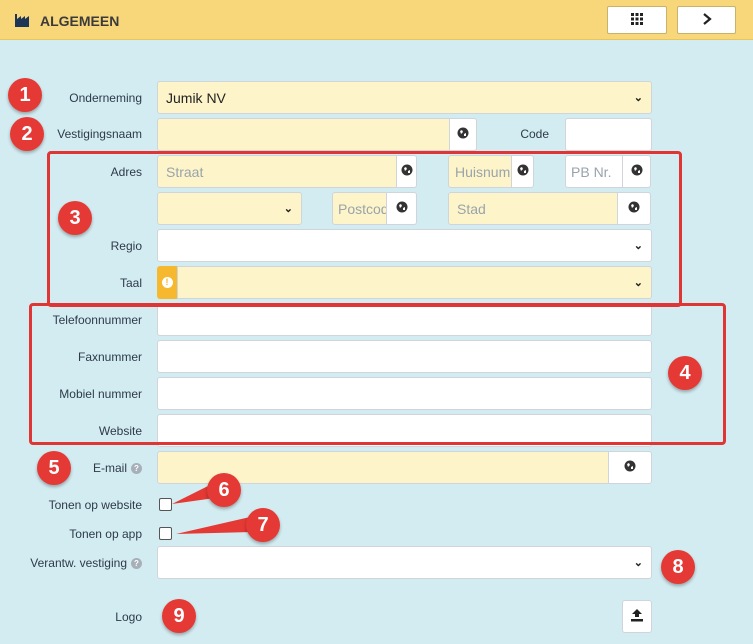 This screenshot has height=644, width=753. What do you see at coordinates (75, 218) in the screenshot?
I see `annotation-marker-3: 3` at bounding box center [75, 218].